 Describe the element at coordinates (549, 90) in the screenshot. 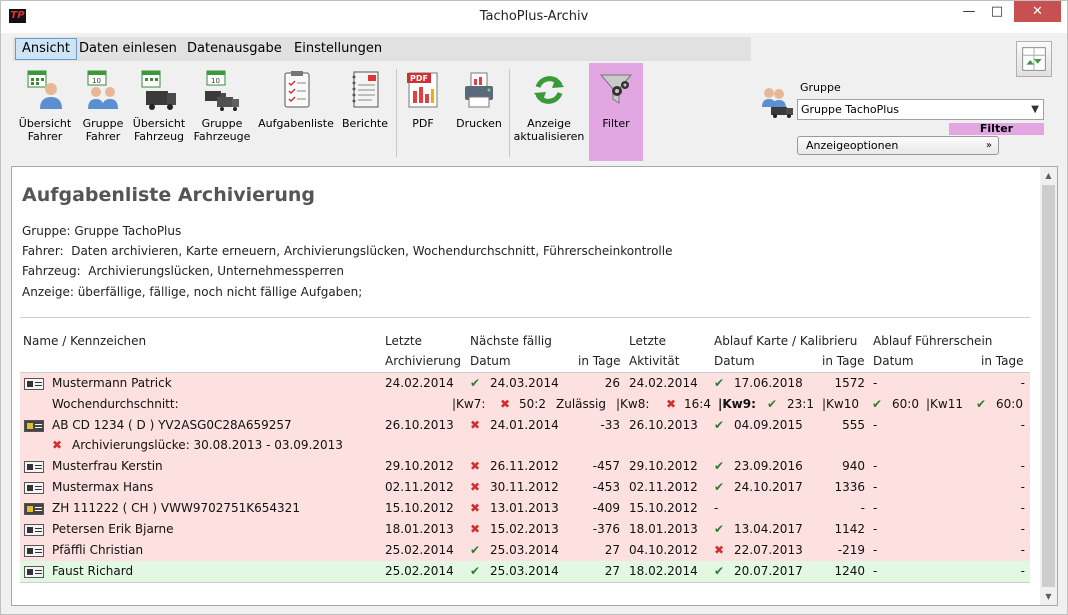

I see `refresh-icon` at that location.